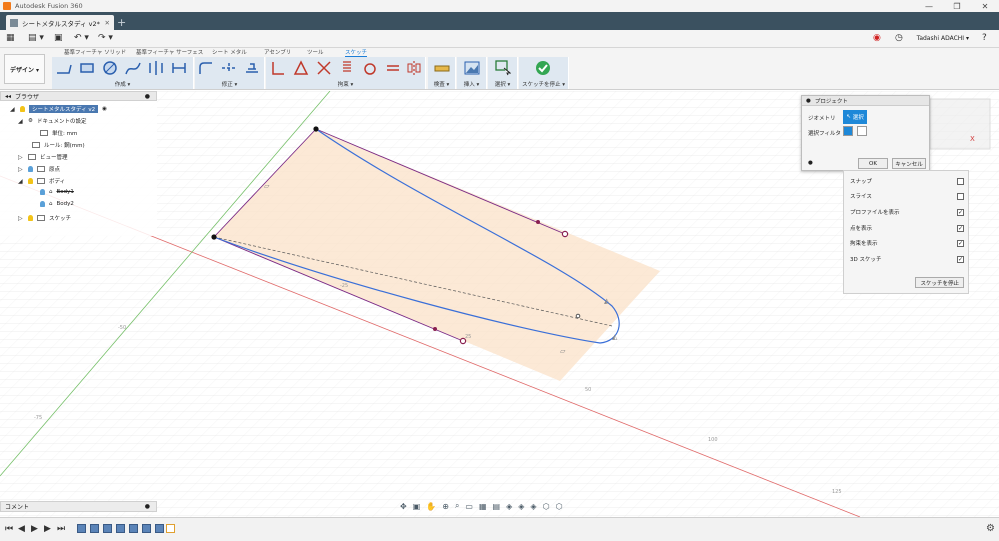 The image size is (999, 541). Describe the element at coordinates (502, 84) in the screenshot. I see `select-menu: 選択 ▾` at that location.